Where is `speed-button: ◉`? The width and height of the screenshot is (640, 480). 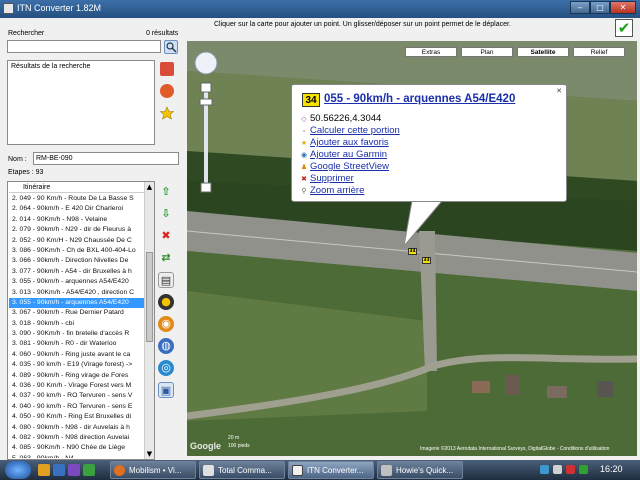 speed-button: ◉ is located at coordinates (166, 324).